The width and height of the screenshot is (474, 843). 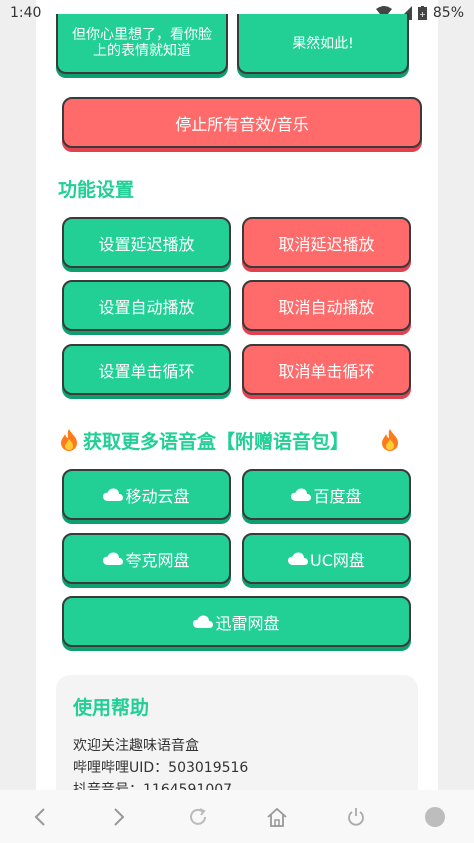 I want to click on set-auto-button: 设置自动播放, so click(x=146, y=305).